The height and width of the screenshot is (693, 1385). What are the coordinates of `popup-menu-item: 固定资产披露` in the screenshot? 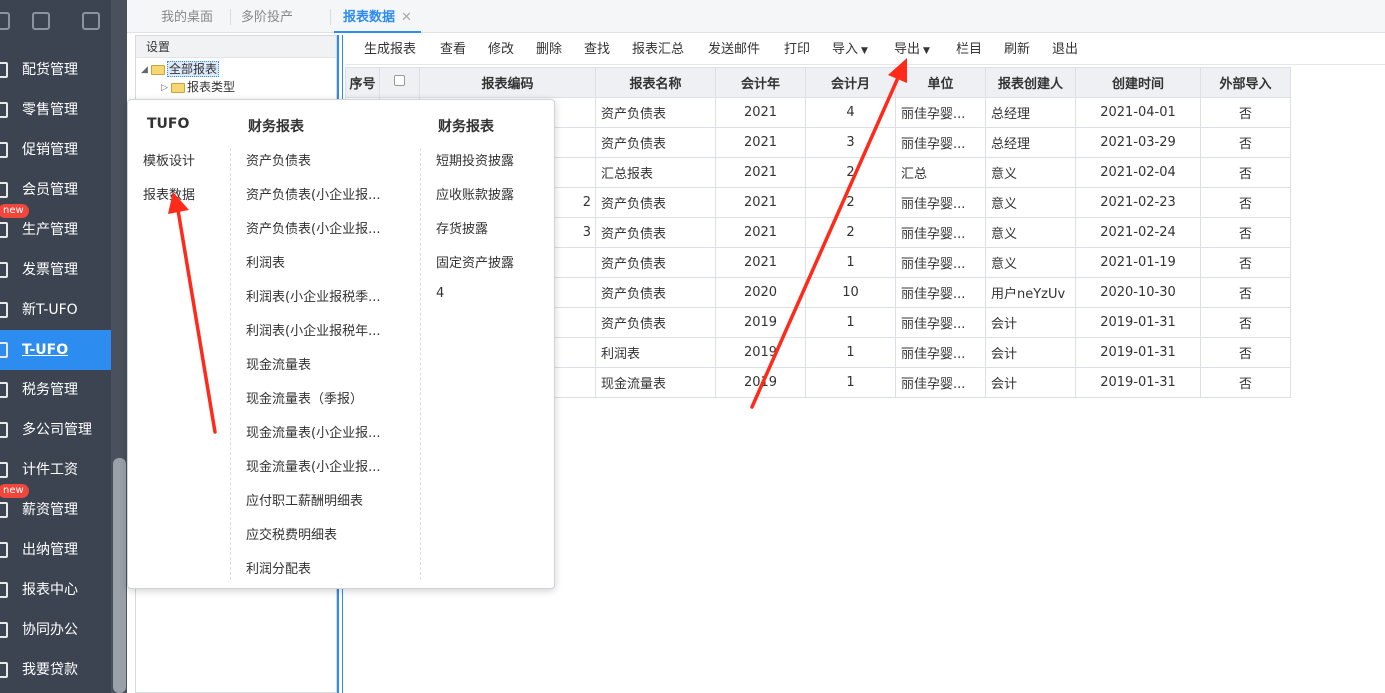 It's located at (475, 261).